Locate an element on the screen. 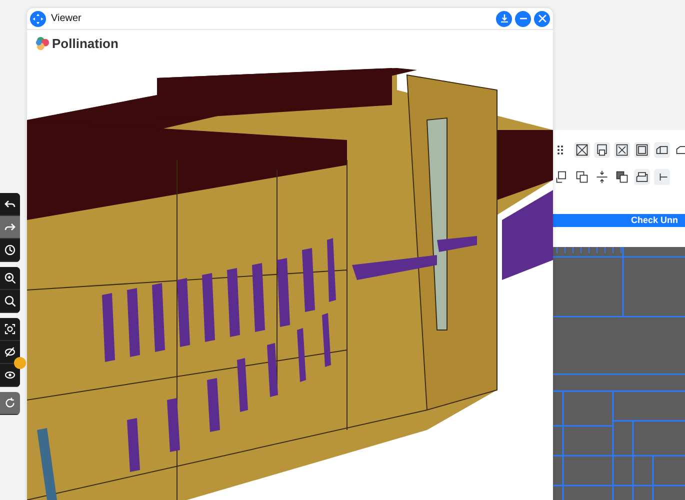  status-badge is located at coordinates (20, 363).